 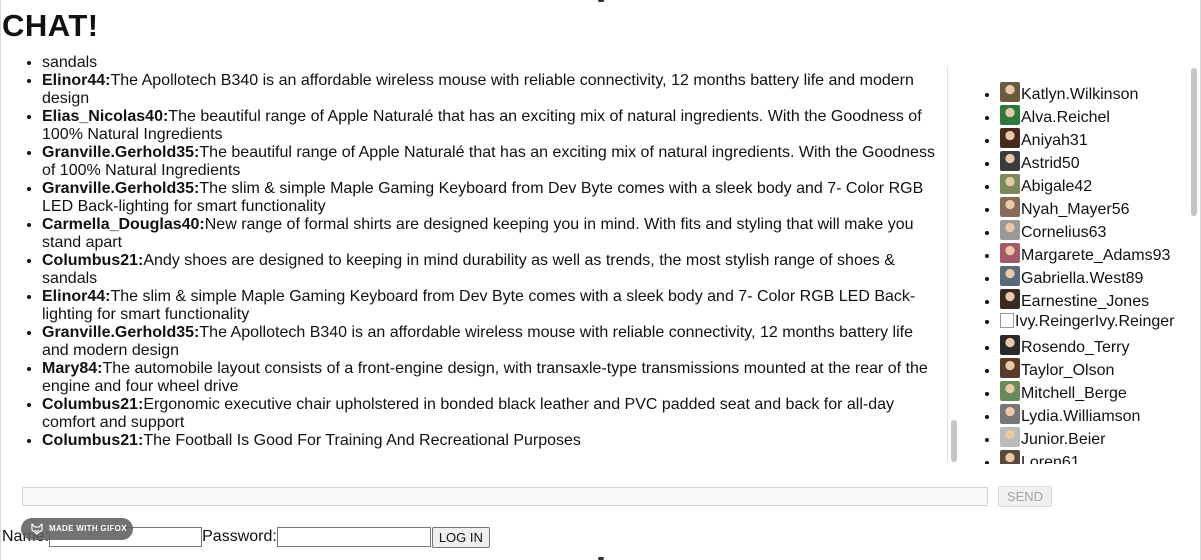 What do you see at coordinates (494, 63) in the screenshot?
I see `message-item: sandals` at bounding box center [494, 63].